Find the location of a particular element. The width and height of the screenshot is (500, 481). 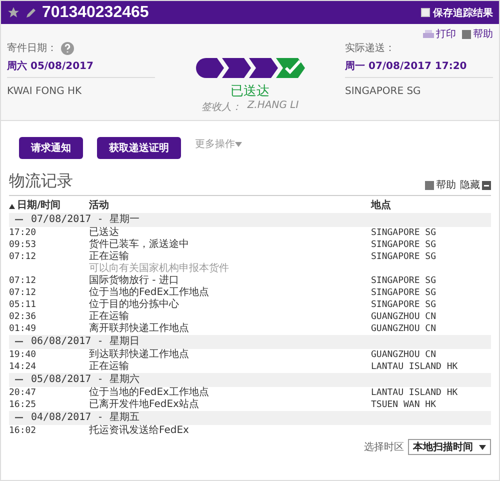

activity-cell-text: 到达联邦快递工作地点 is located at coordinates (139, 354).